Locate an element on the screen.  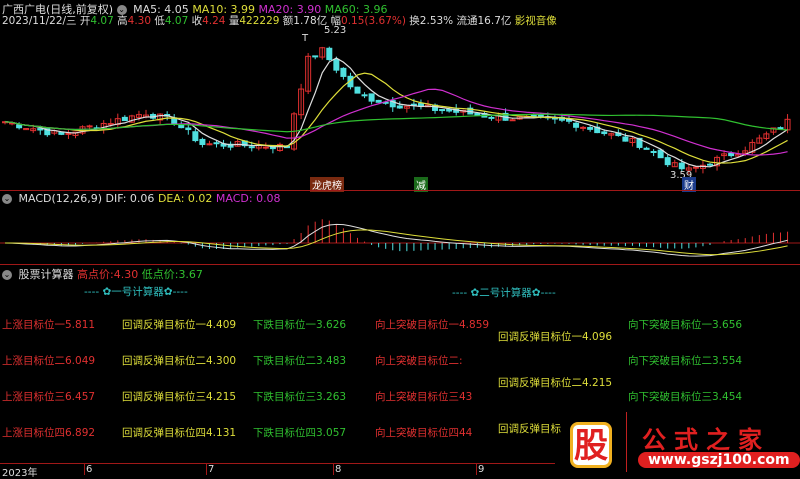
calc-rebound2-1: 回调反弹目标位一4.096 is located at coordinates (555, 337).